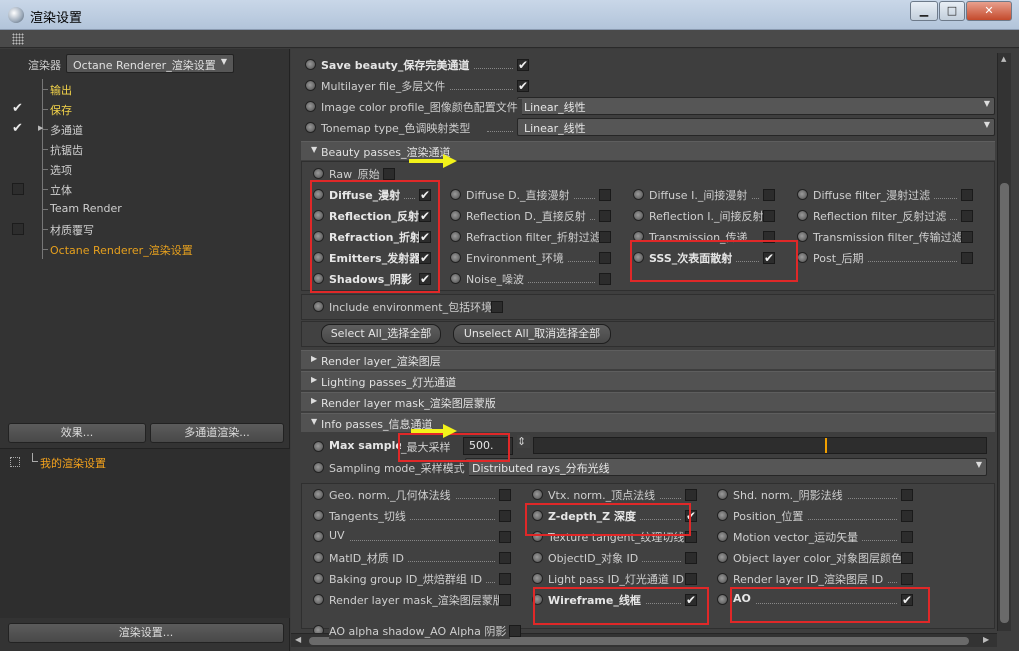  I want to click on raw-radio, so click(318, 173).